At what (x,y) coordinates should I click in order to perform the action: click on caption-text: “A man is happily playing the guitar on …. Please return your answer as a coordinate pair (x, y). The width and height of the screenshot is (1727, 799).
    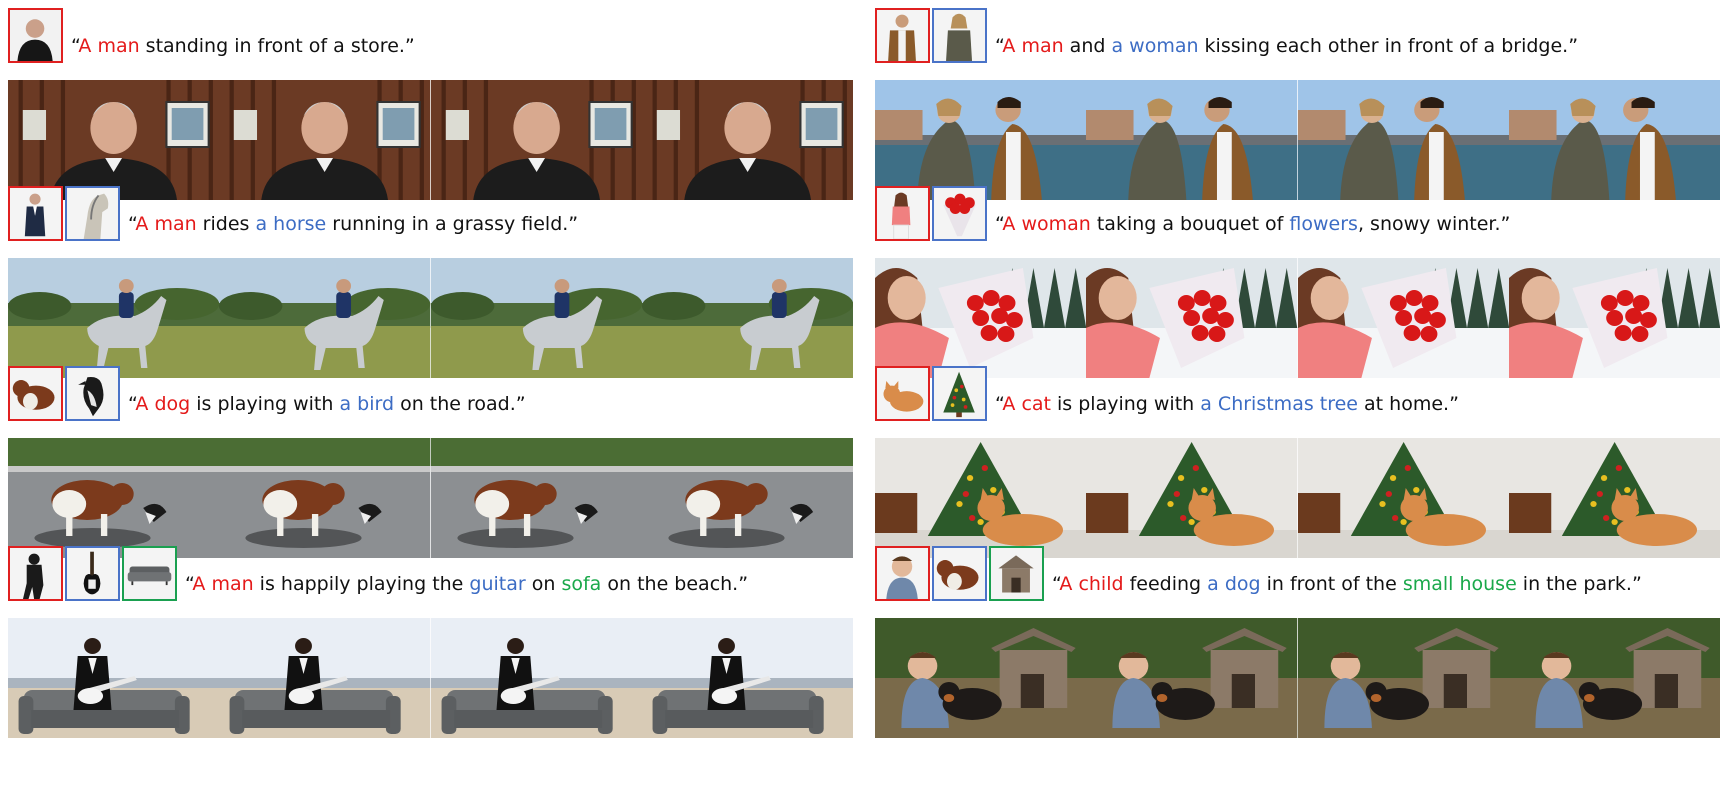
    Looking at the image, I should click on (466, 584).